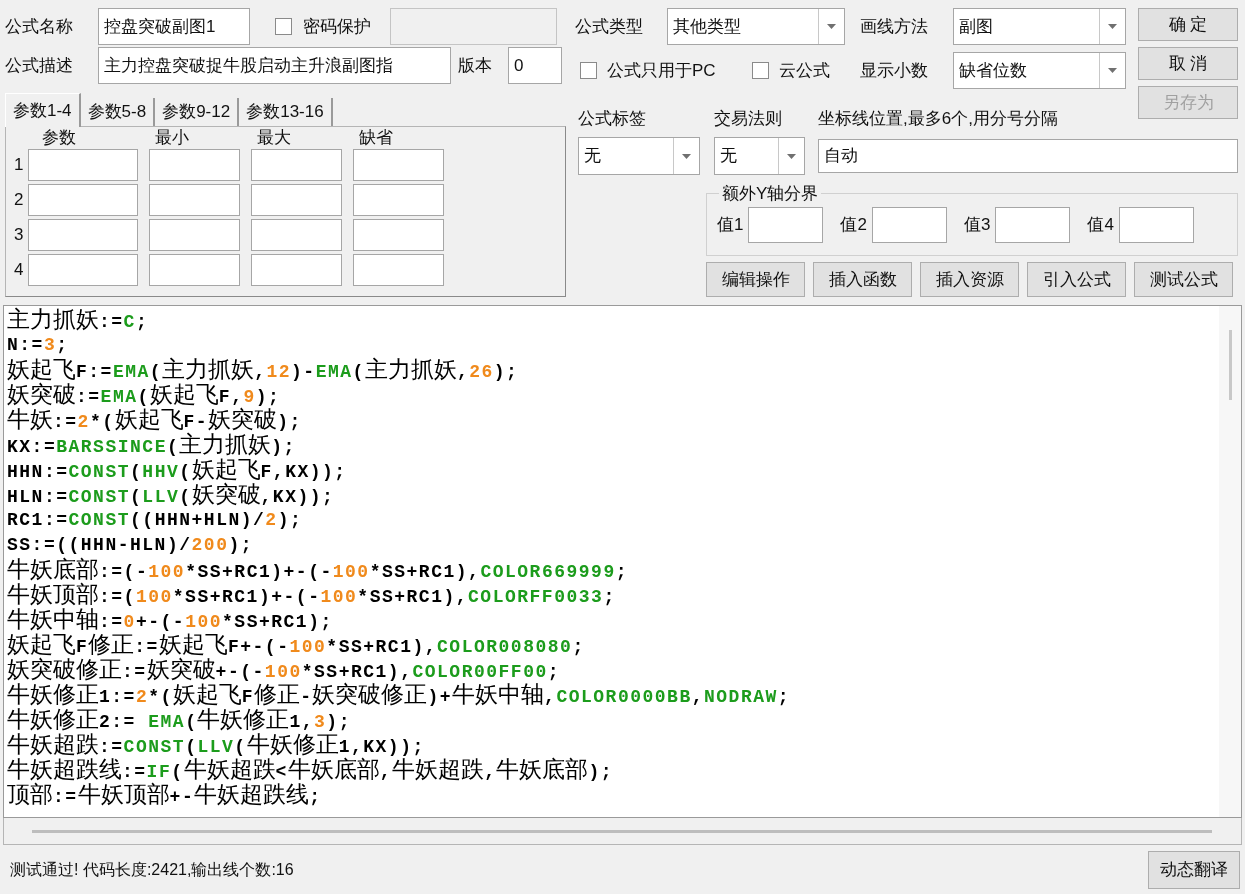  What do you see at coordinates (19, 200) in the screenshot?
I see `row-number: 2` at bounding box center [19, 200].